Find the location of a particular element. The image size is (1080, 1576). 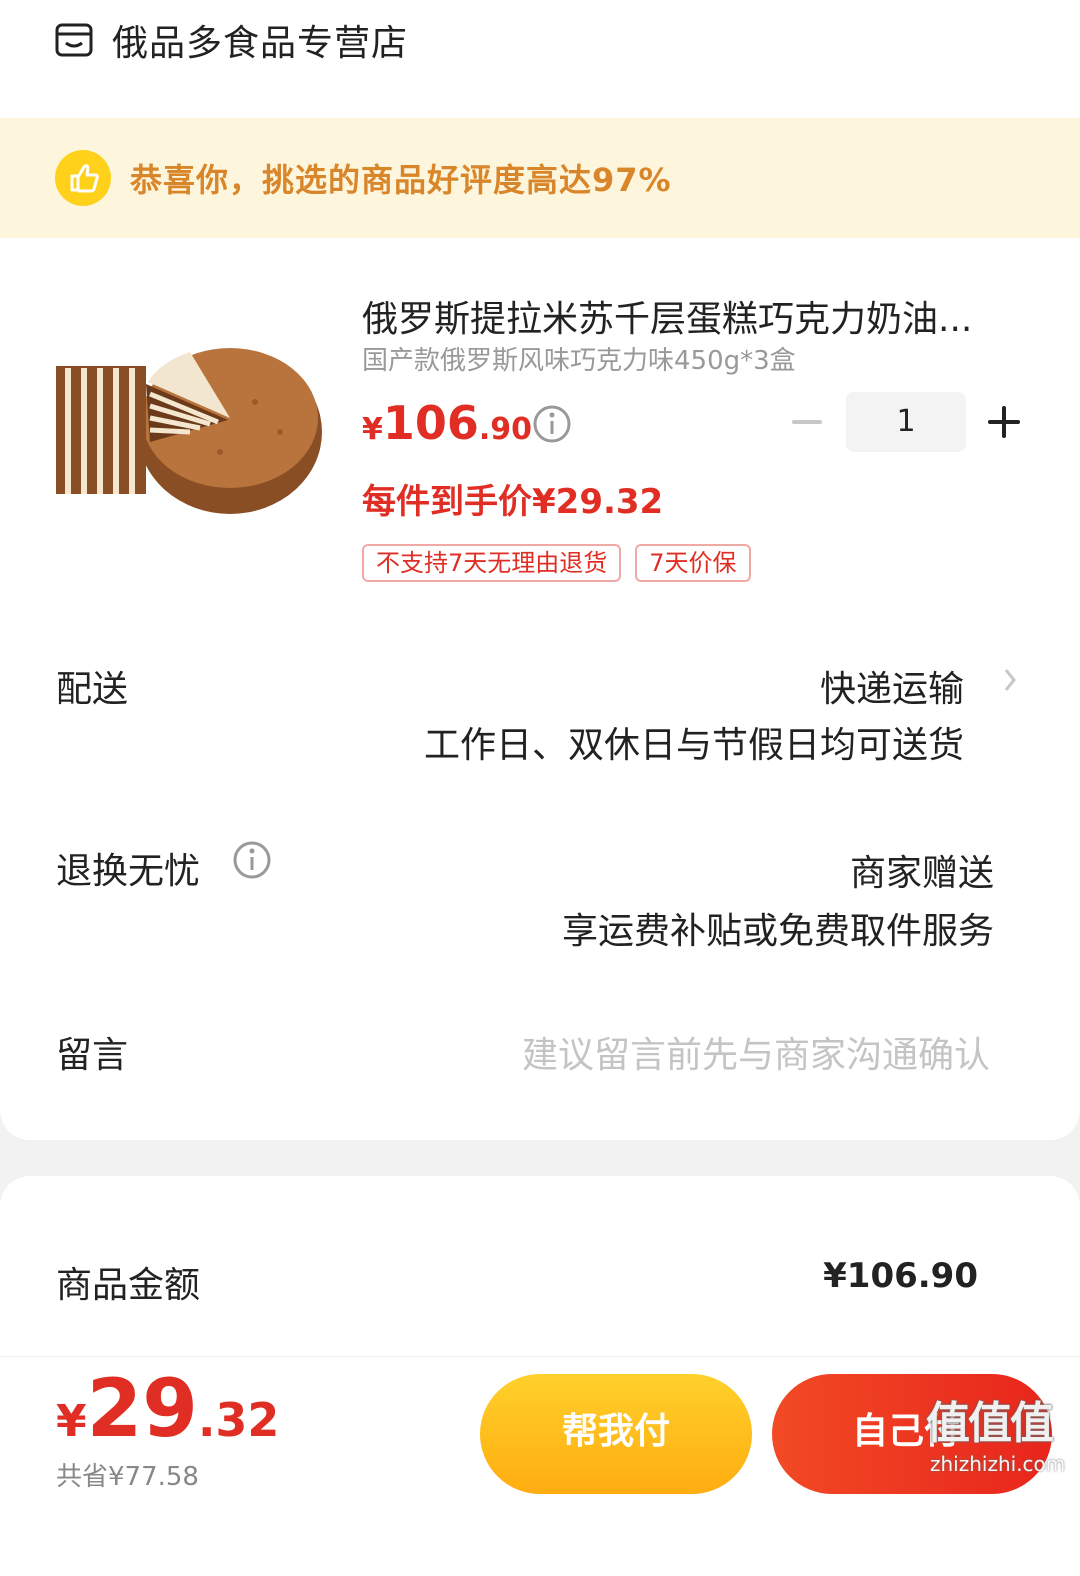

quantity-stepper: 1 is located at coordinates (910, 422).